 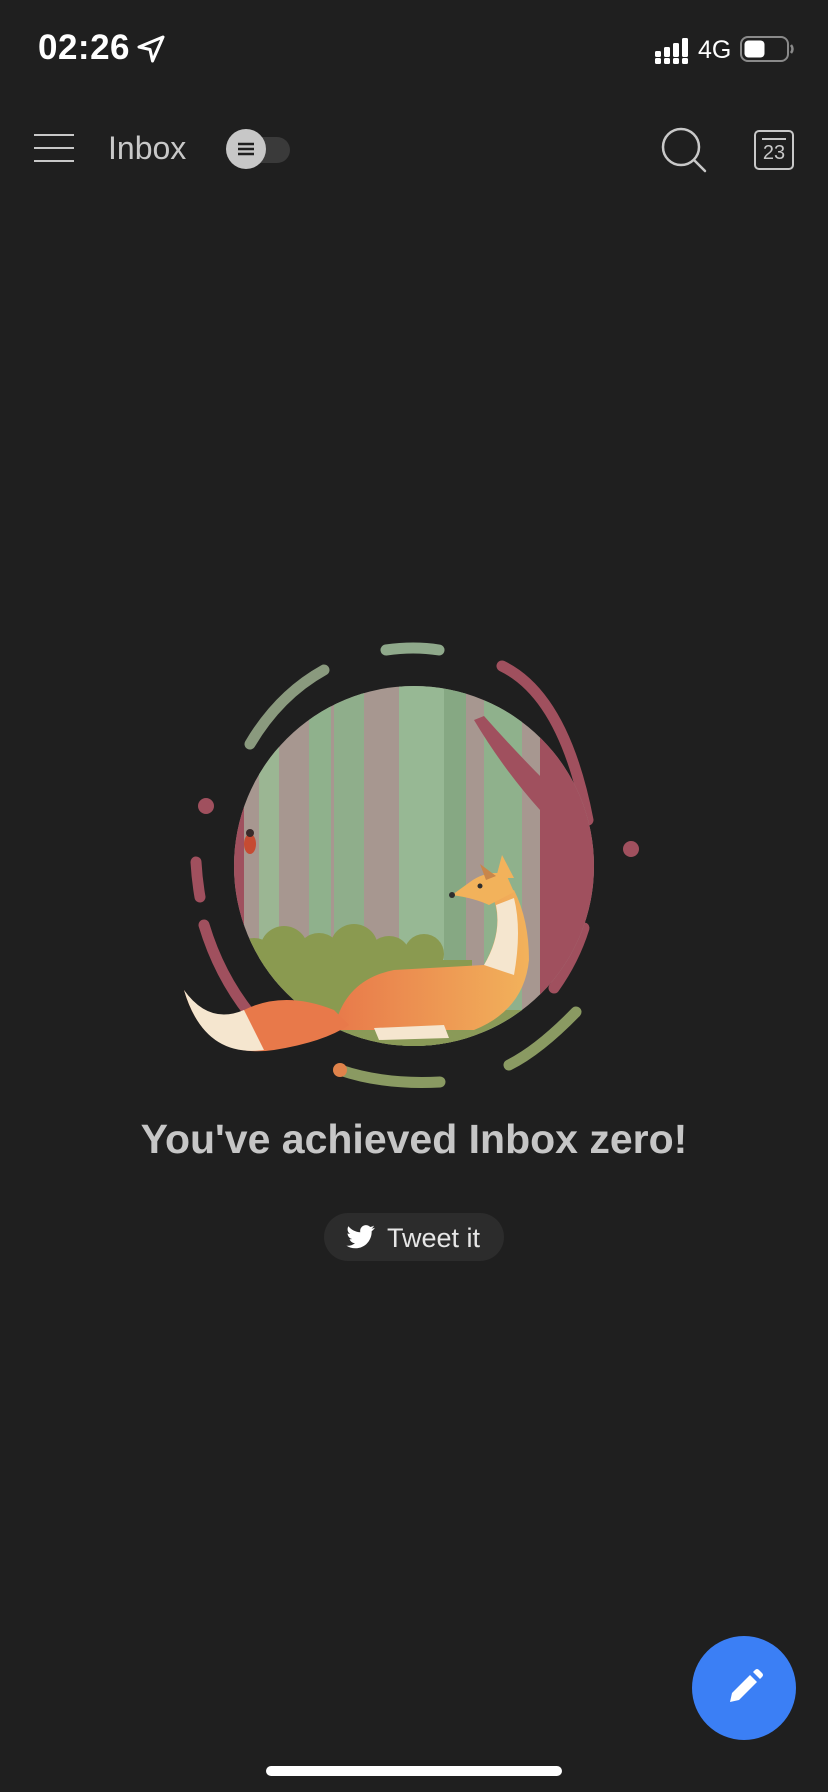 I want to click on inbox-zero-illustration, so click(x=411, y=865).